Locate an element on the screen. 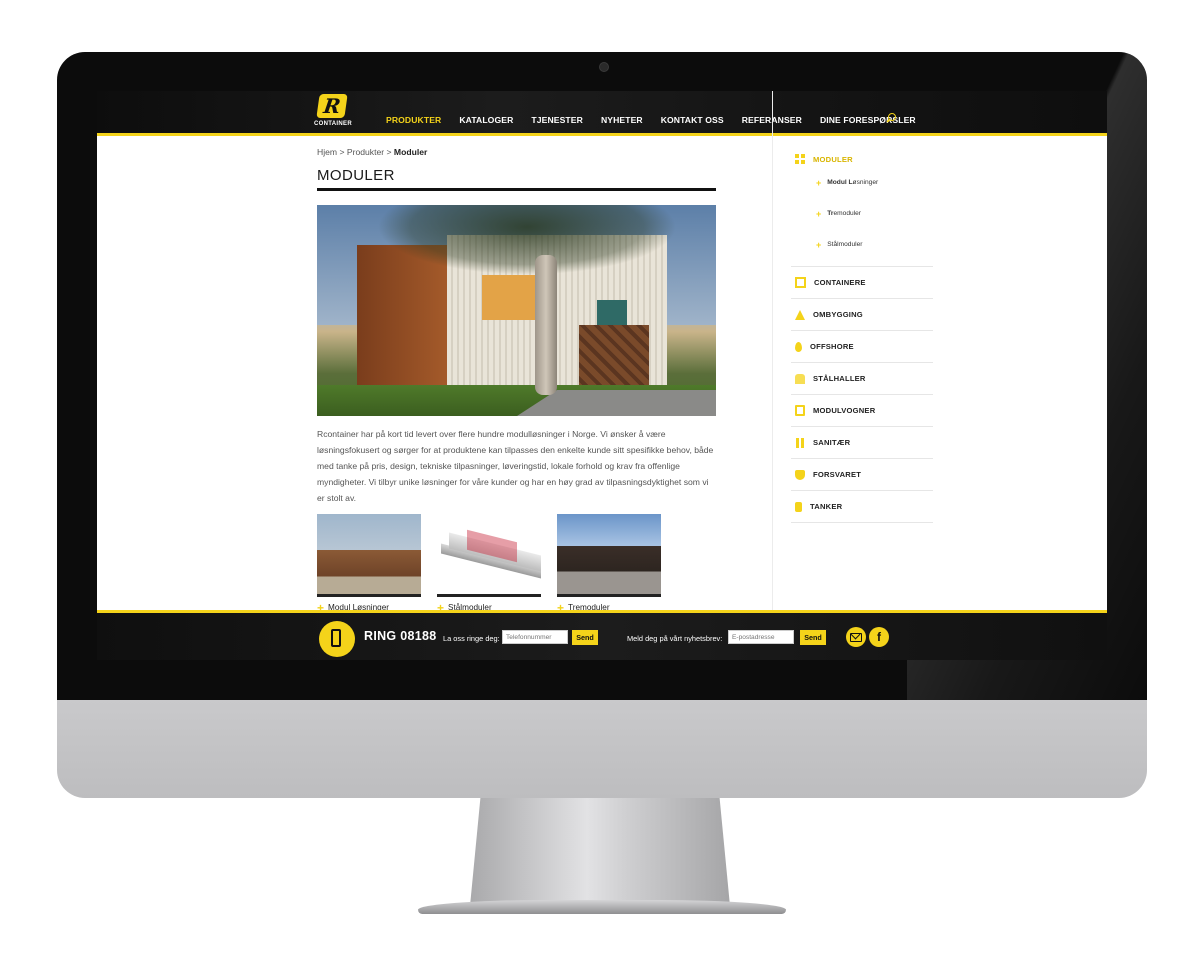 This screenshot has width=1200, height=967. nav-produkter: PRODUKTER is located at coordinates (413, 120).